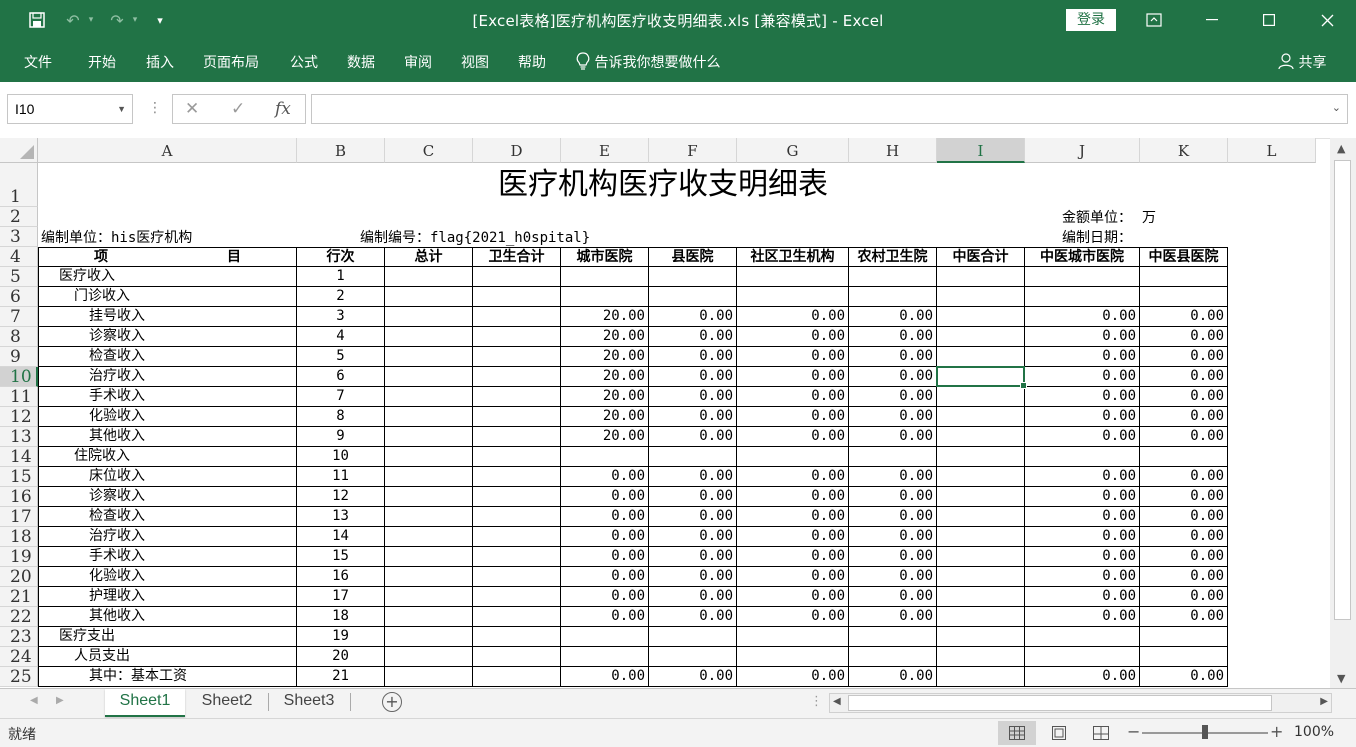  I want to click on zoom-level: 100%, so click(1314, 732).